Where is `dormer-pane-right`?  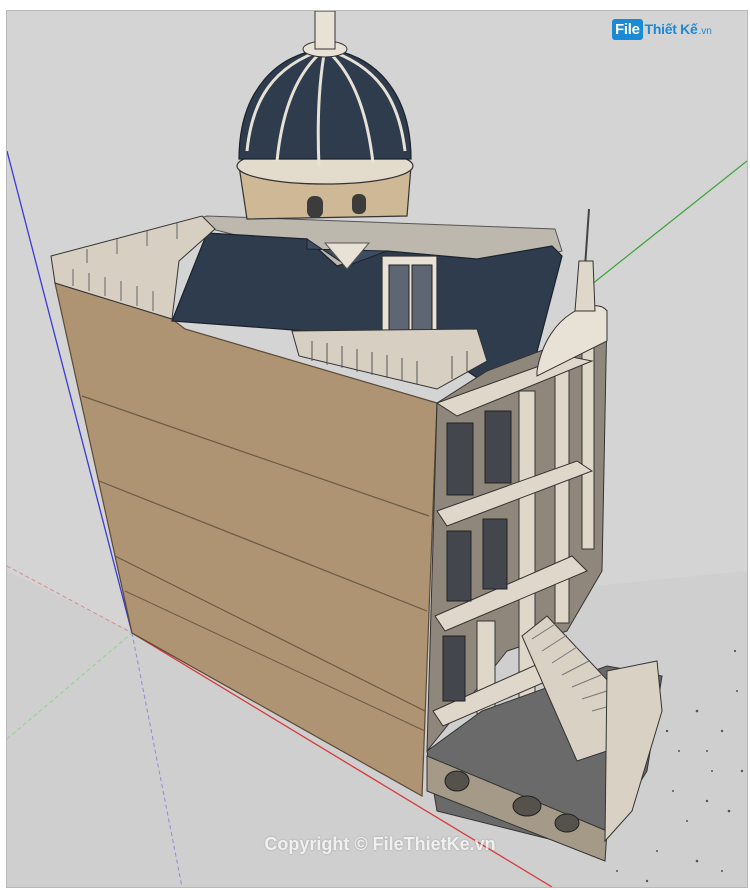
dormer-pane-right is located at coordinates (422, 299).